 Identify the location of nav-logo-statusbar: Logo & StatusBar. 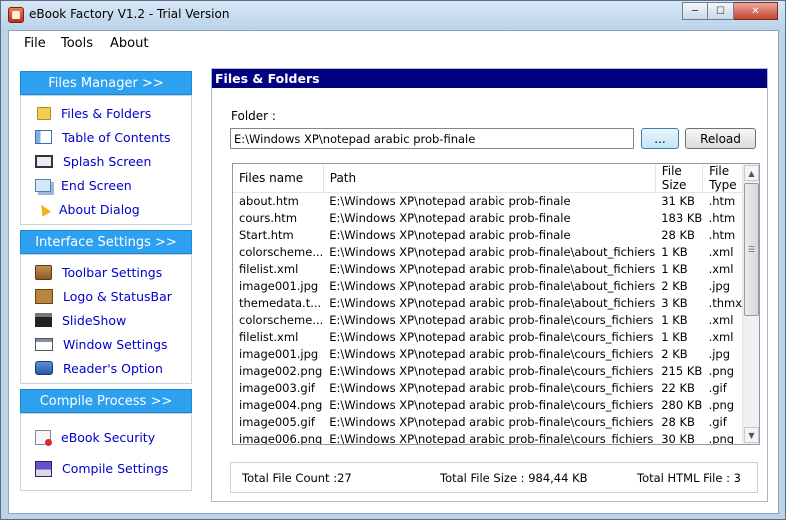
(106, 296).